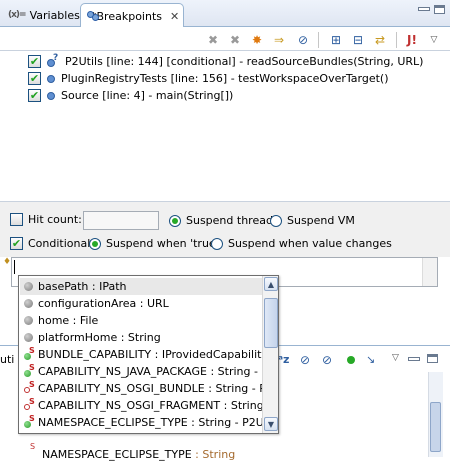  I want to click on suspend-vm-option: Suspend VM, so click(312, 220).